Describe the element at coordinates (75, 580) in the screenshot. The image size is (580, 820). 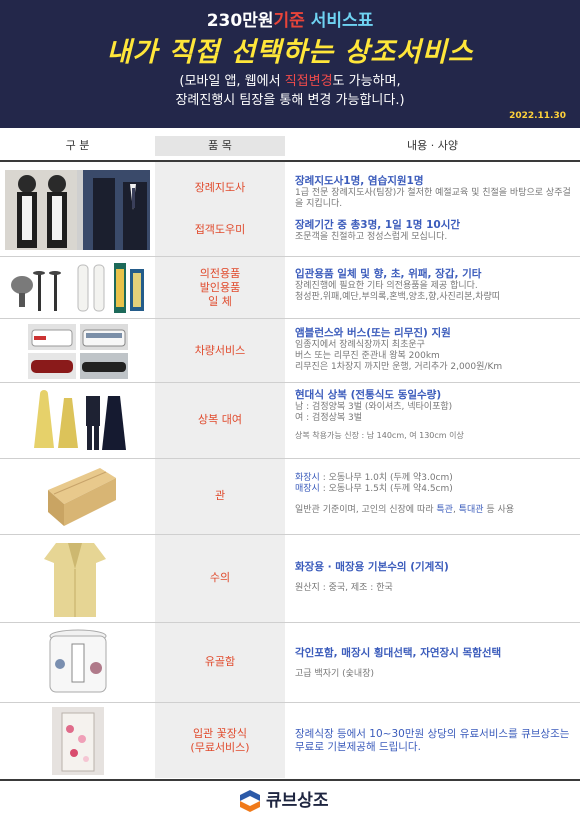
I see `shroud-photo` at that location.